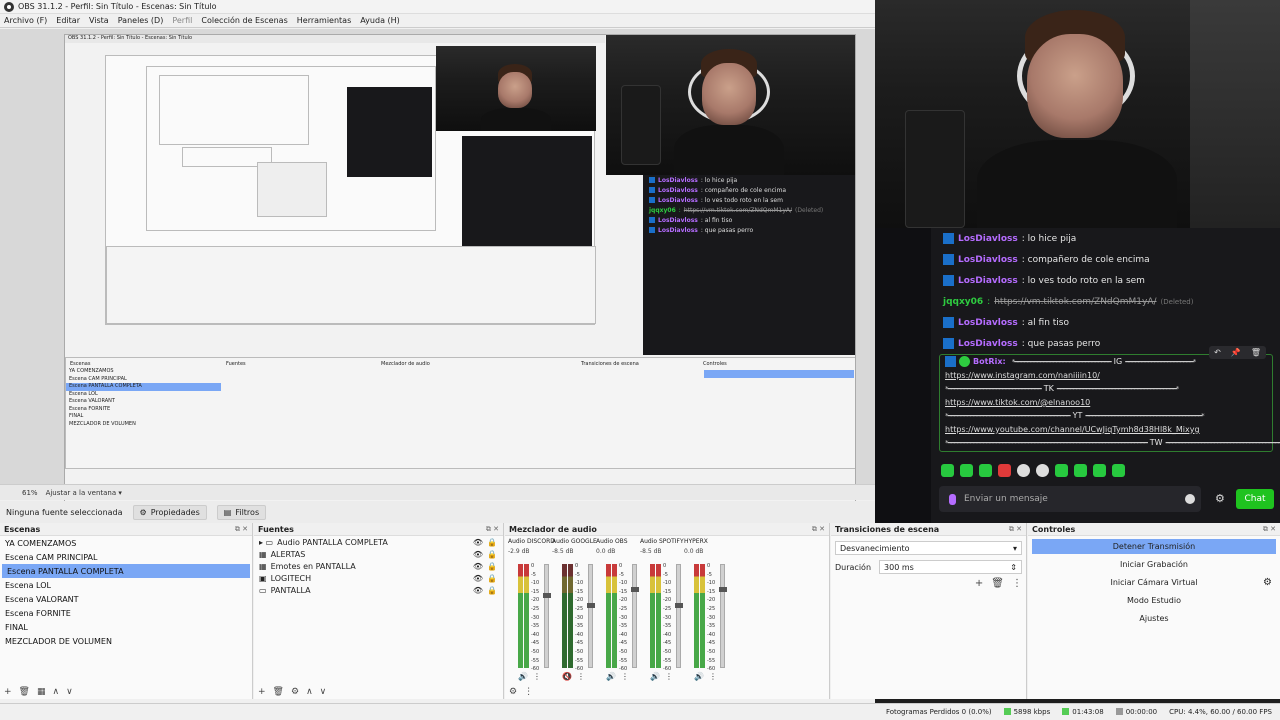 Image resolution: width=1280 pixels, height=720 pixels. Describe the element at coordinates (126, 641) in the screenshot. I see `scene-item: MEZCLADOR DE VOLUMEN` at that location.